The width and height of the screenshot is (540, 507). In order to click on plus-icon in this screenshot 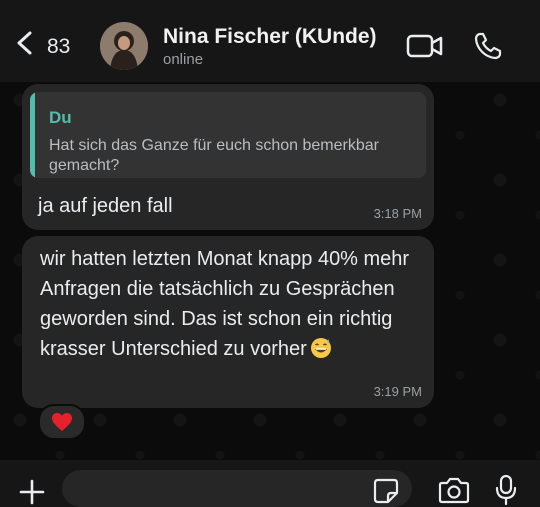, I will do `click(32, 492)`.